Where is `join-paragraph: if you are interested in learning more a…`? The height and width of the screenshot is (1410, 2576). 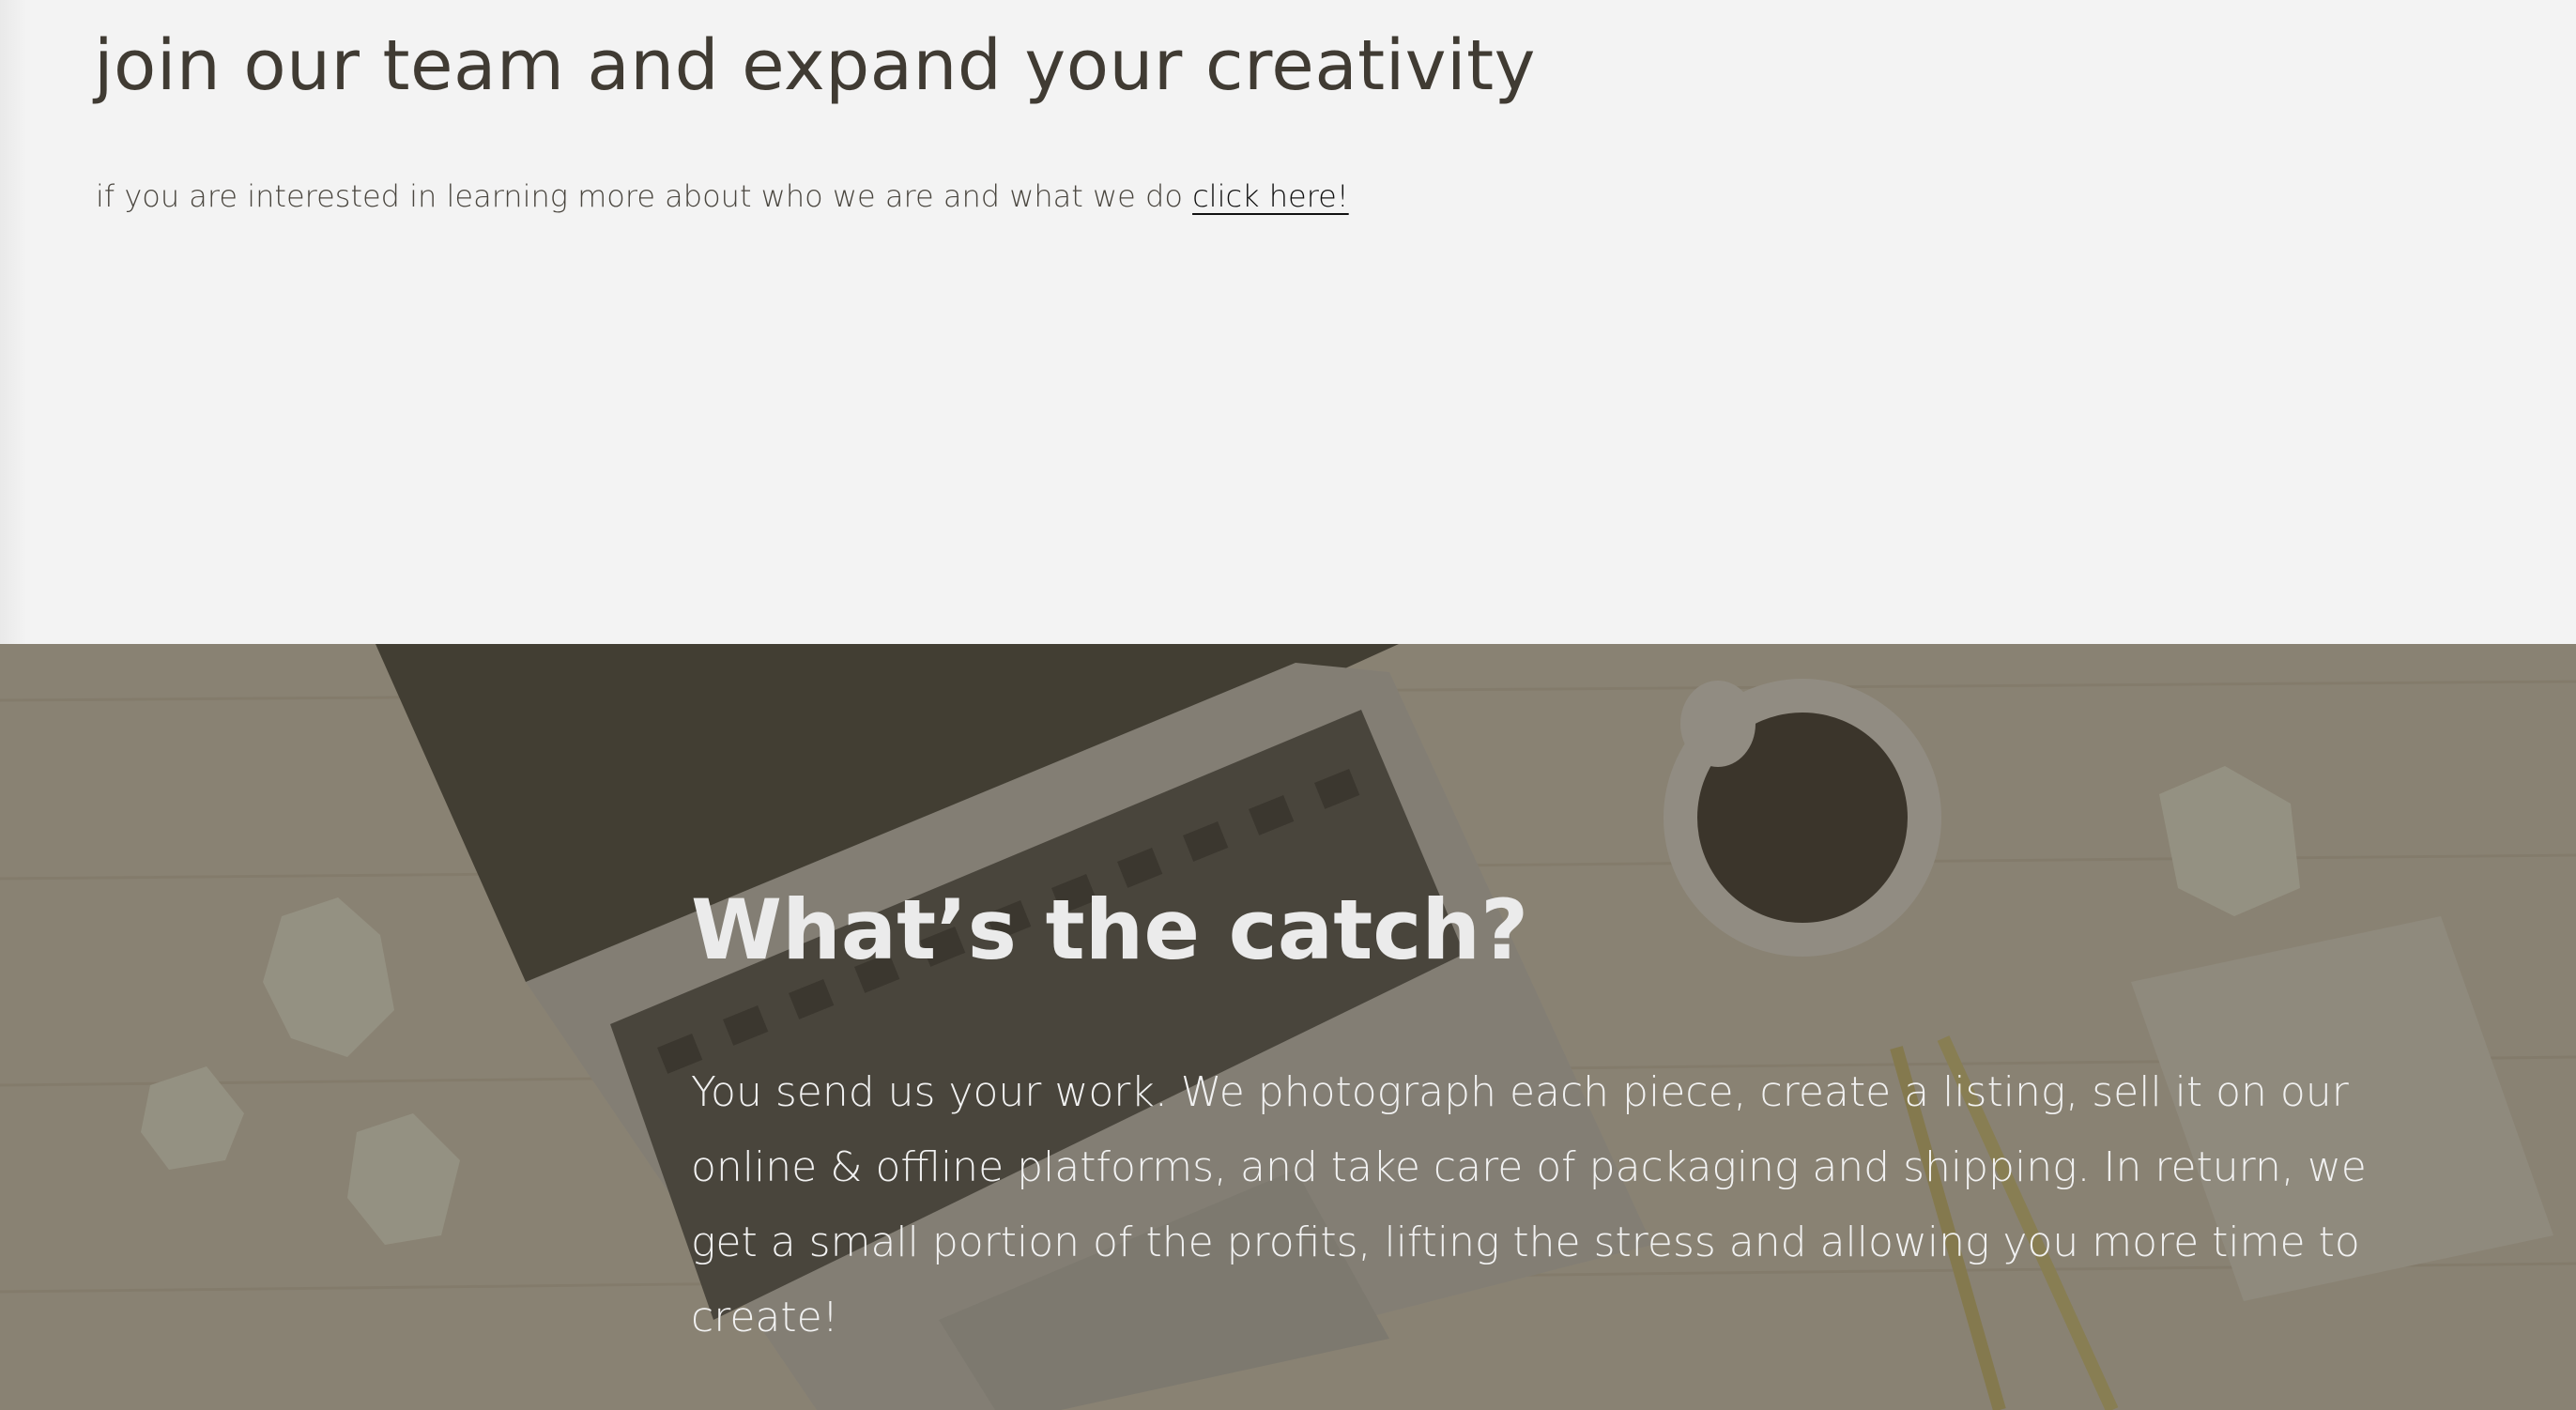 join-paragraph: if you are interested in learning more a… is located at coordinates (723, 197).